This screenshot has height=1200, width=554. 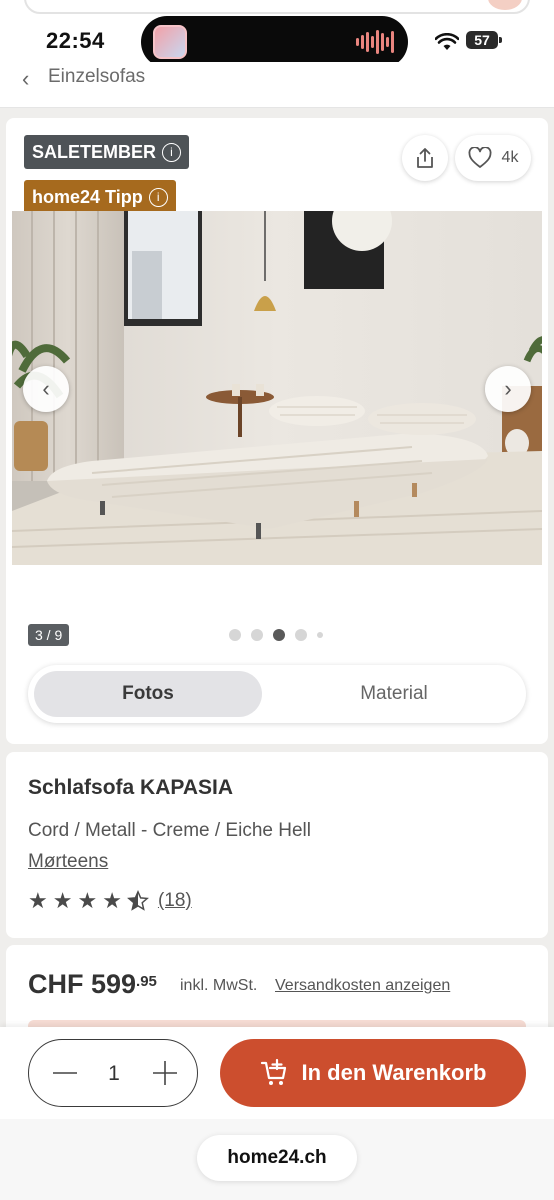 What do you see at coordinates (505, 5) in the screenshot?
I see `avatar` at bounding box center [505, 5].